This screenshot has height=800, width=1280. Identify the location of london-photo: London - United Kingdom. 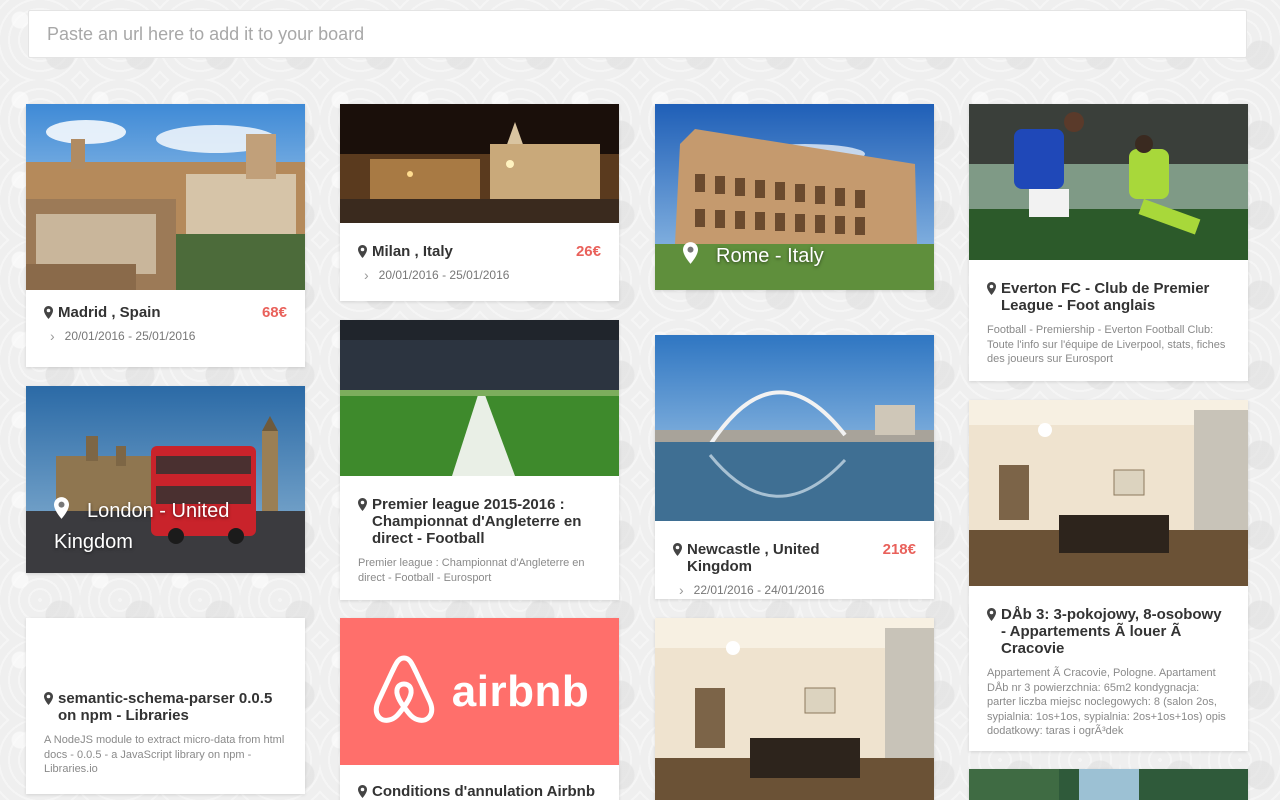
(165, 479).